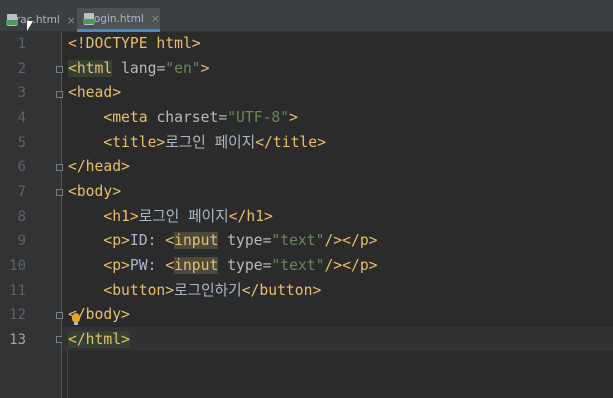 Image resolution: width=613 pixels, height=398 pixels. I want to click on line-number: 4, so click(21, 118).